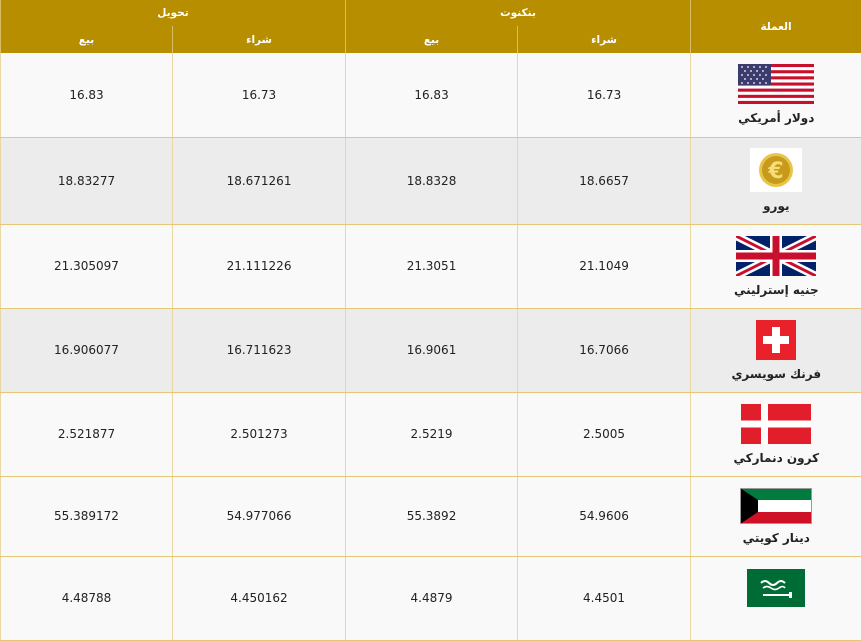 Image resolution: width=861 pixels, height=641 pixels. Describe the element at coordinates (604, 434) in the screenshot. I see `banknote-buy-cell: 2.5005` at that location.